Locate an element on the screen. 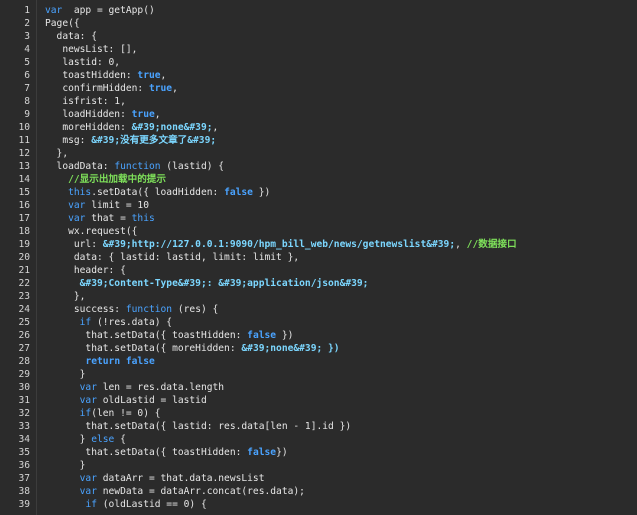  code-line-text: toastHidden: true, is located at coordinates (106, 75).